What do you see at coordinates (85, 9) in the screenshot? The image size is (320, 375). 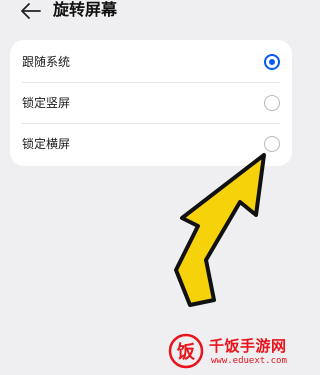 I see `page-title: 旋转屏幕` at bounding box center [85, 9].